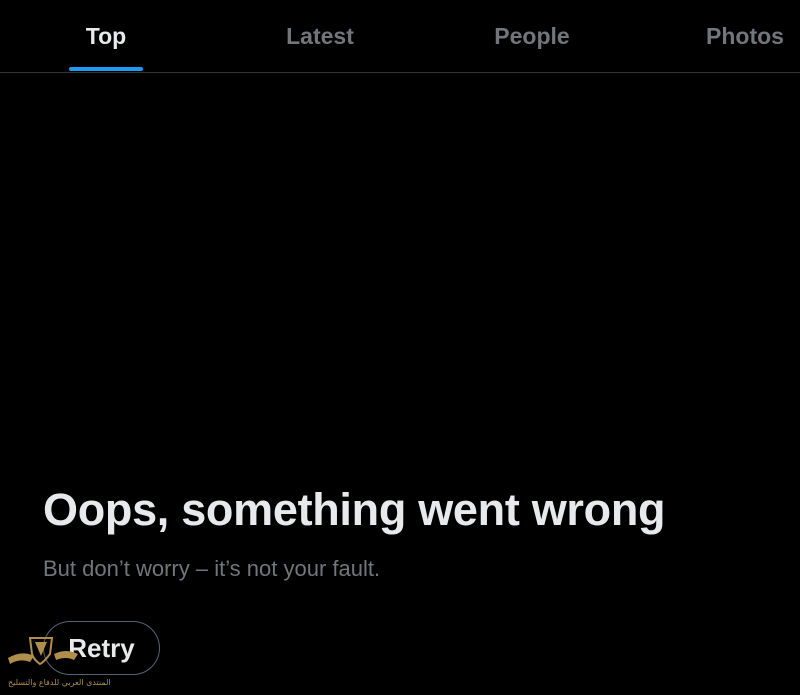 This screenshot has width=800, height=695. What do you see at coordinates (745, 36) in the screenshot?
I see `tab-photos: Photos` at bounding box center [745, 36].